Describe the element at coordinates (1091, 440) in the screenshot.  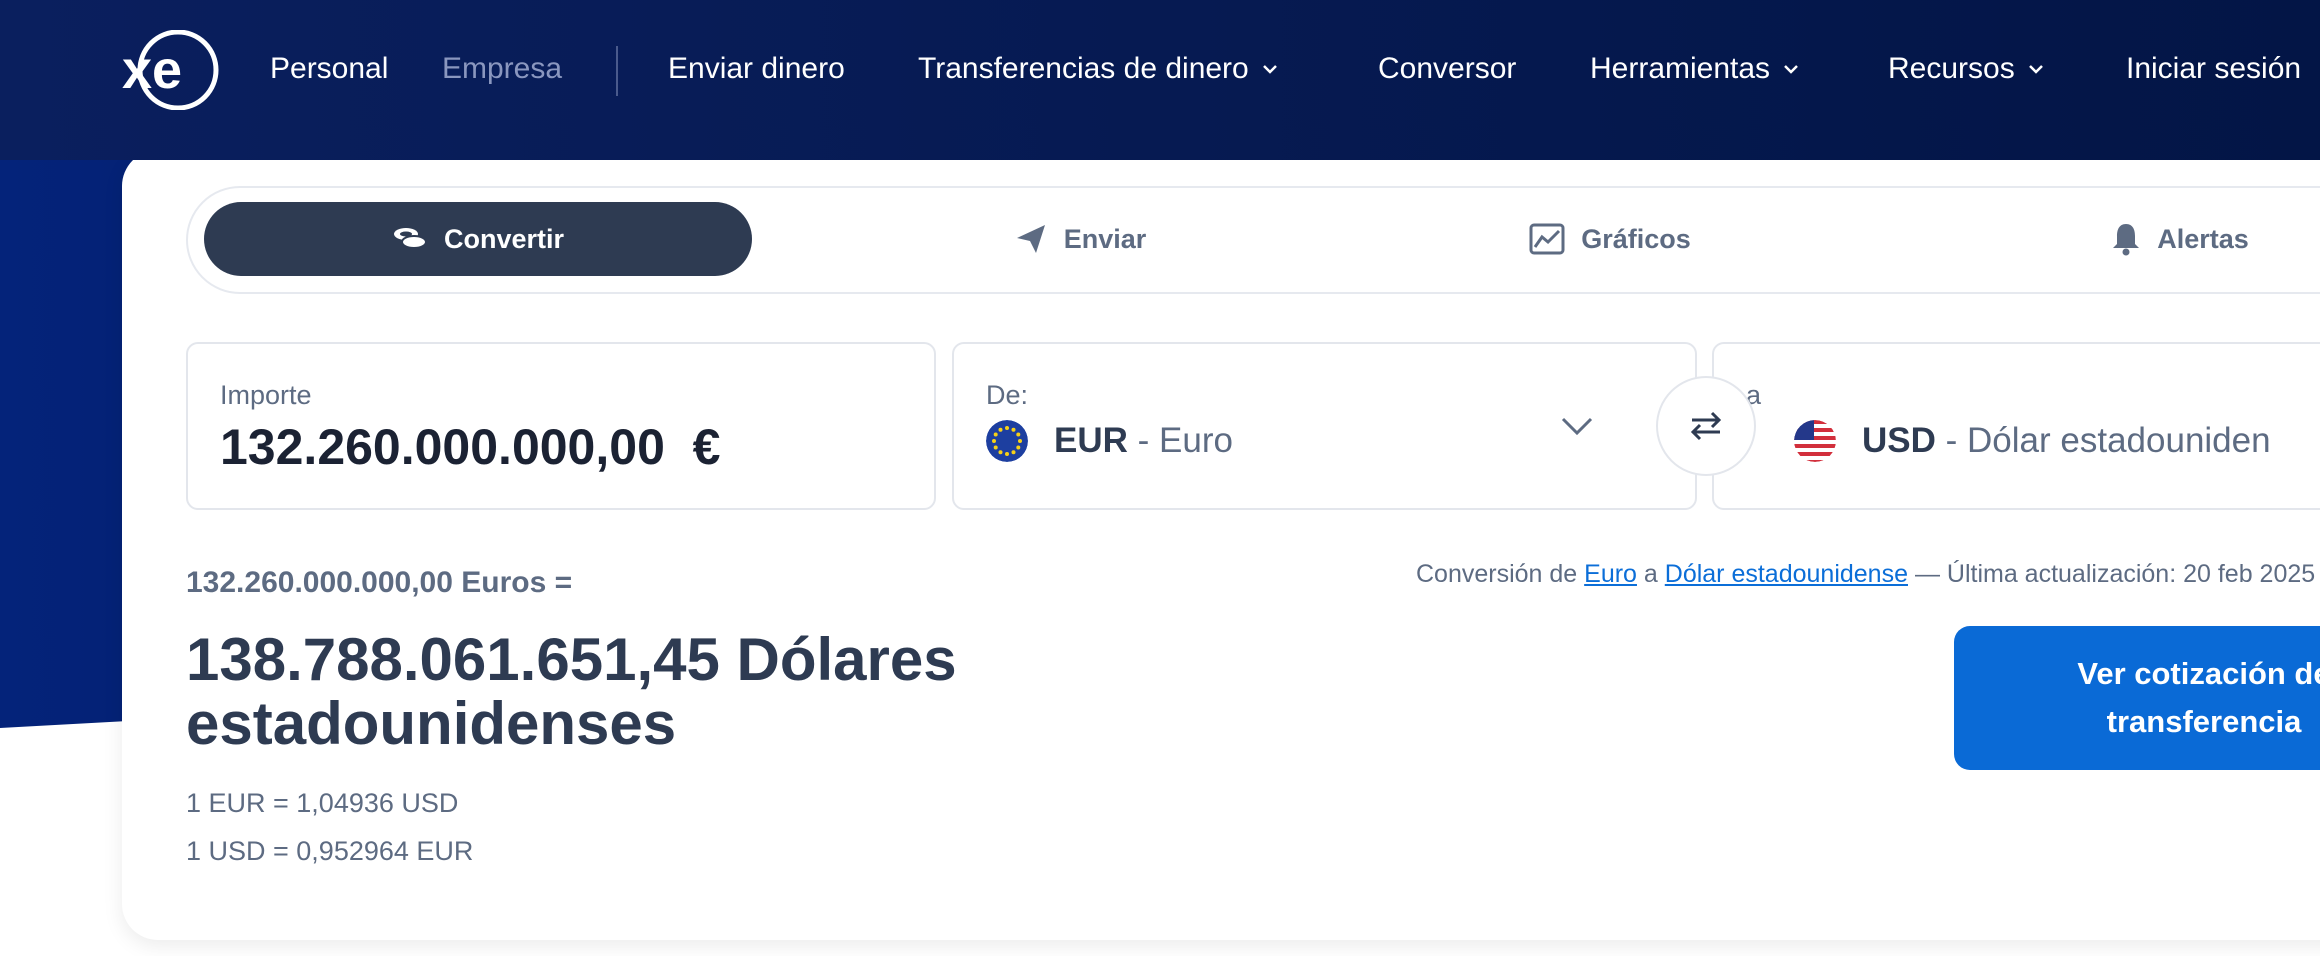
I see `from-currency-code: EUR` at that location.